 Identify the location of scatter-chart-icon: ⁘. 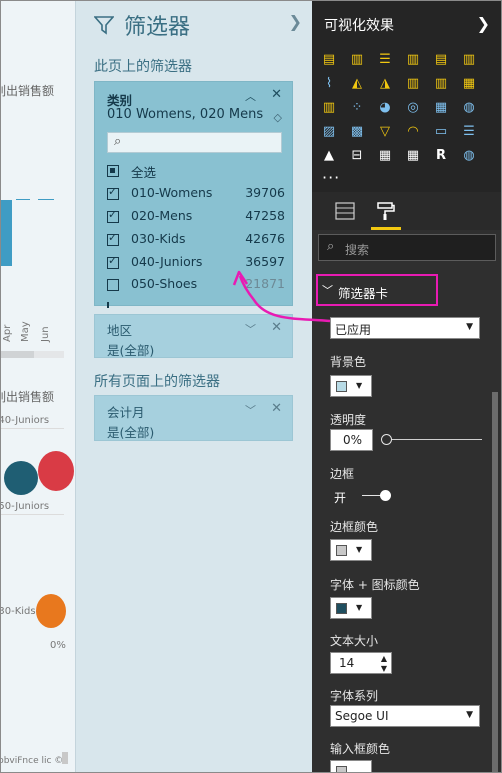
(357, 107).